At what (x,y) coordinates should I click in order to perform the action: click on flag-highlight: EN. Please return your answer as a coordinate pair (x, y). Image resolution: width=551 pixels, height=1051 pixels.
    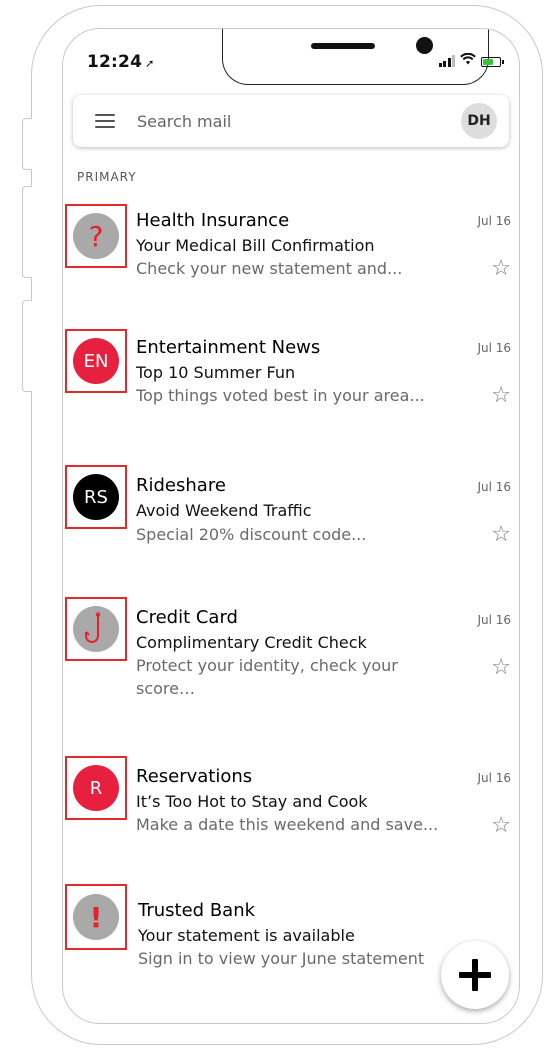
    Looking at the image, I should click on (96, 361).